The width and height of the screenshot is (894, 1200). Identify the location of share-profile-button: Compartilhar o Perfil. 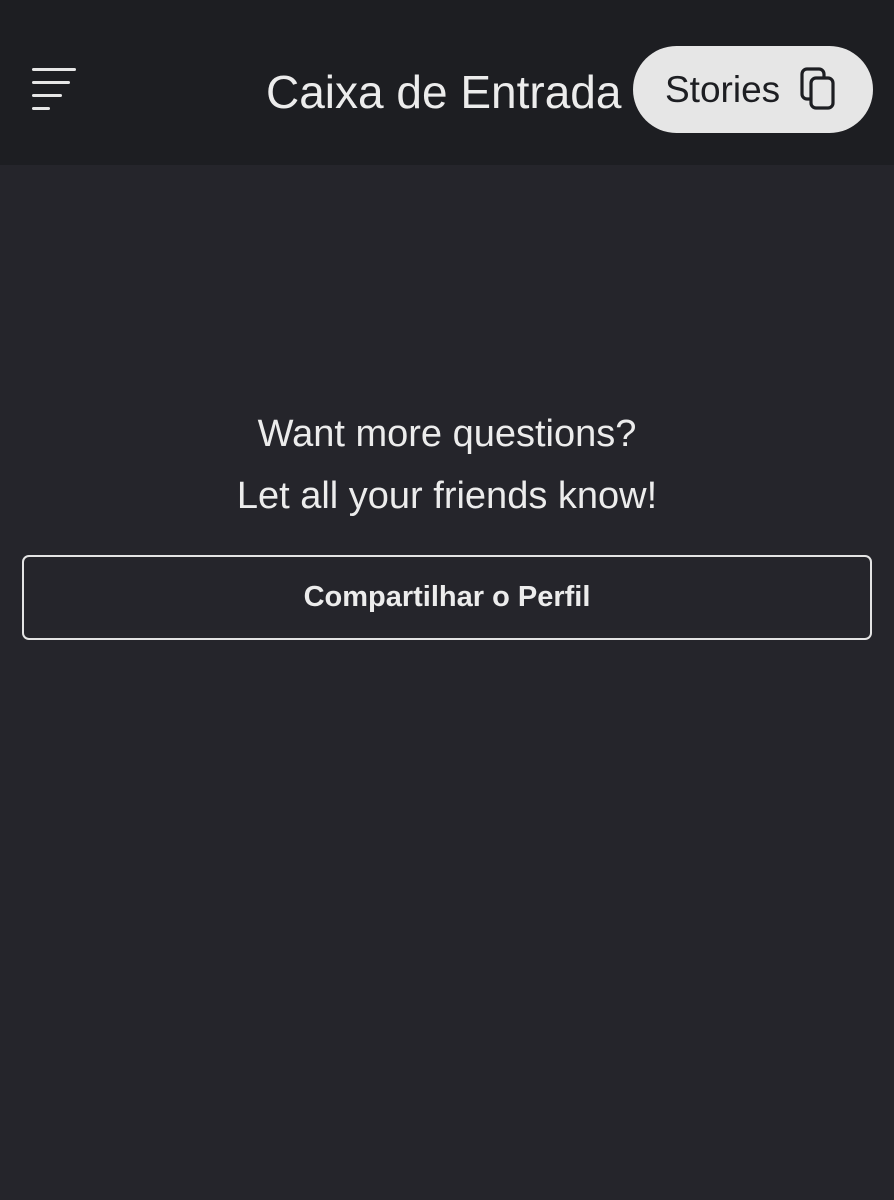
(447, 597).